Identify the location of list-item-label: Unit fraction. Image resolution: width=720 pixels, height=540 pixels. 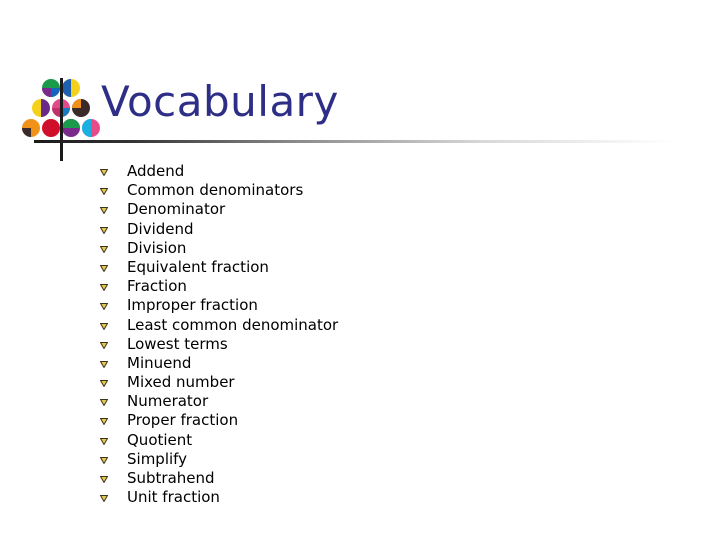
(173, 497).